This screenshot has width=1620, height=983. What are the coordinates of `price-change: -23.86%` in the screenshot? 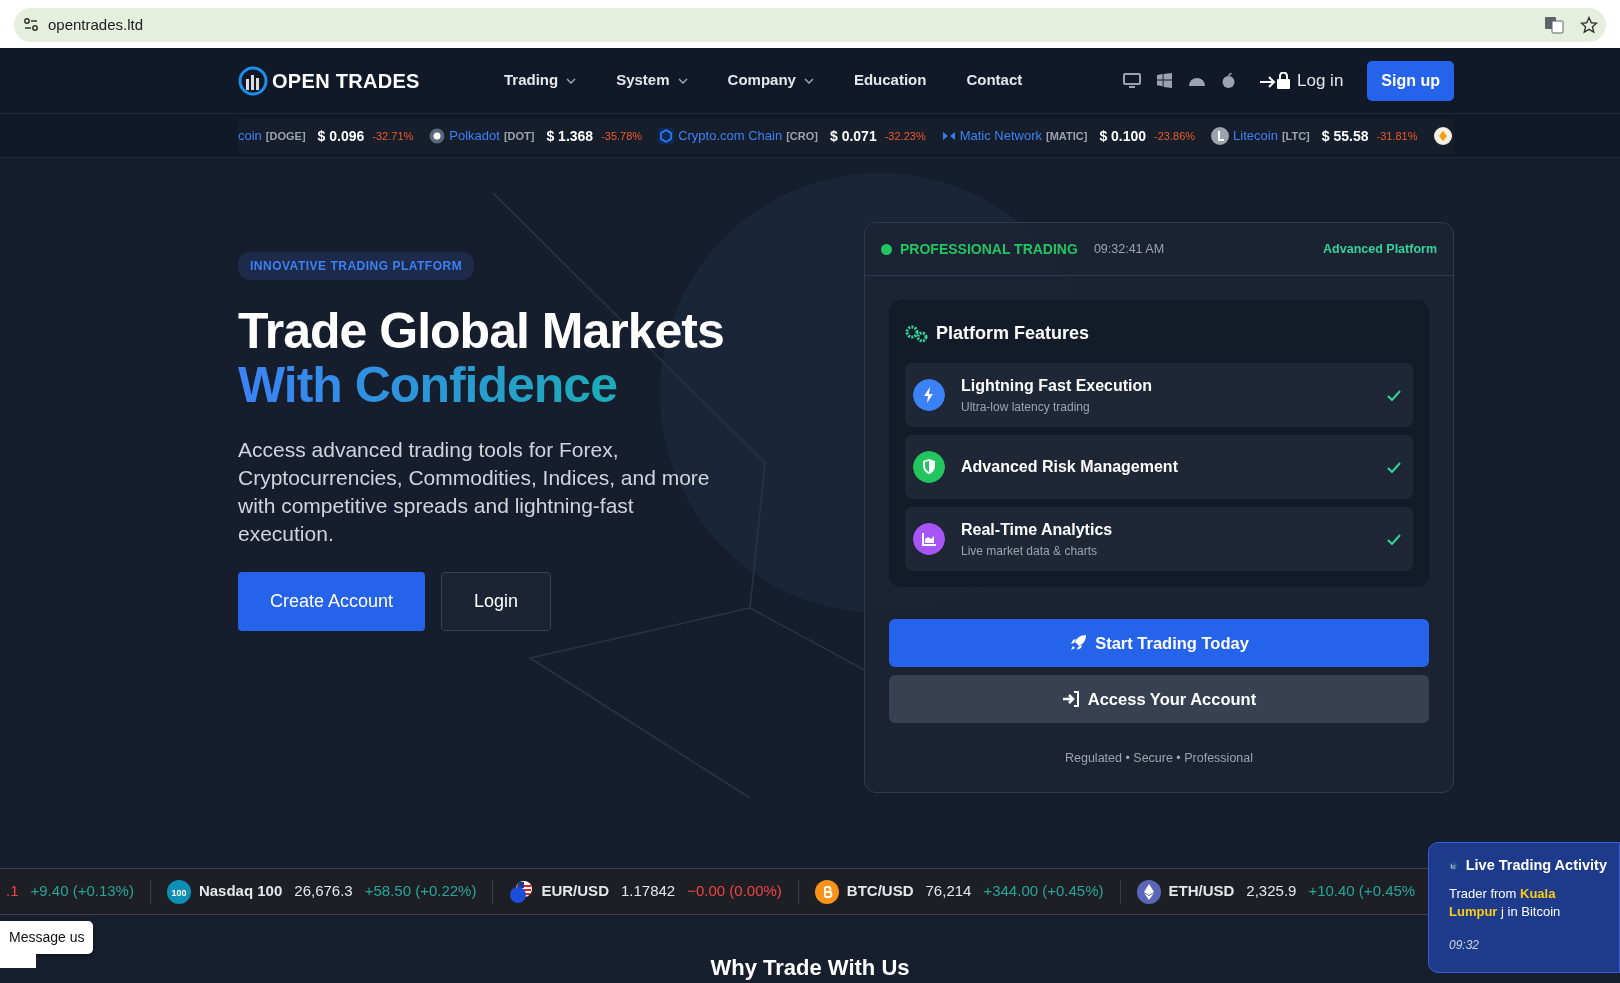 It's located at (1175, 136).